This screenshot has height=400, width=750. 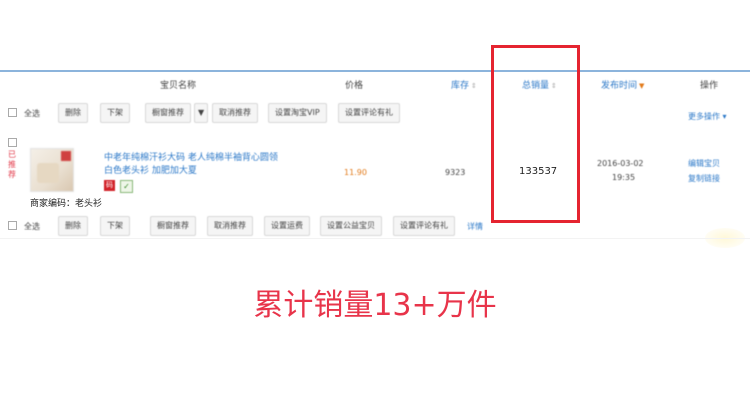 What do you see at coordinates (235, 113) in the screenshot?
I see `cancel-recommend-button: 取消推荐` at bounding box center [235, 113].